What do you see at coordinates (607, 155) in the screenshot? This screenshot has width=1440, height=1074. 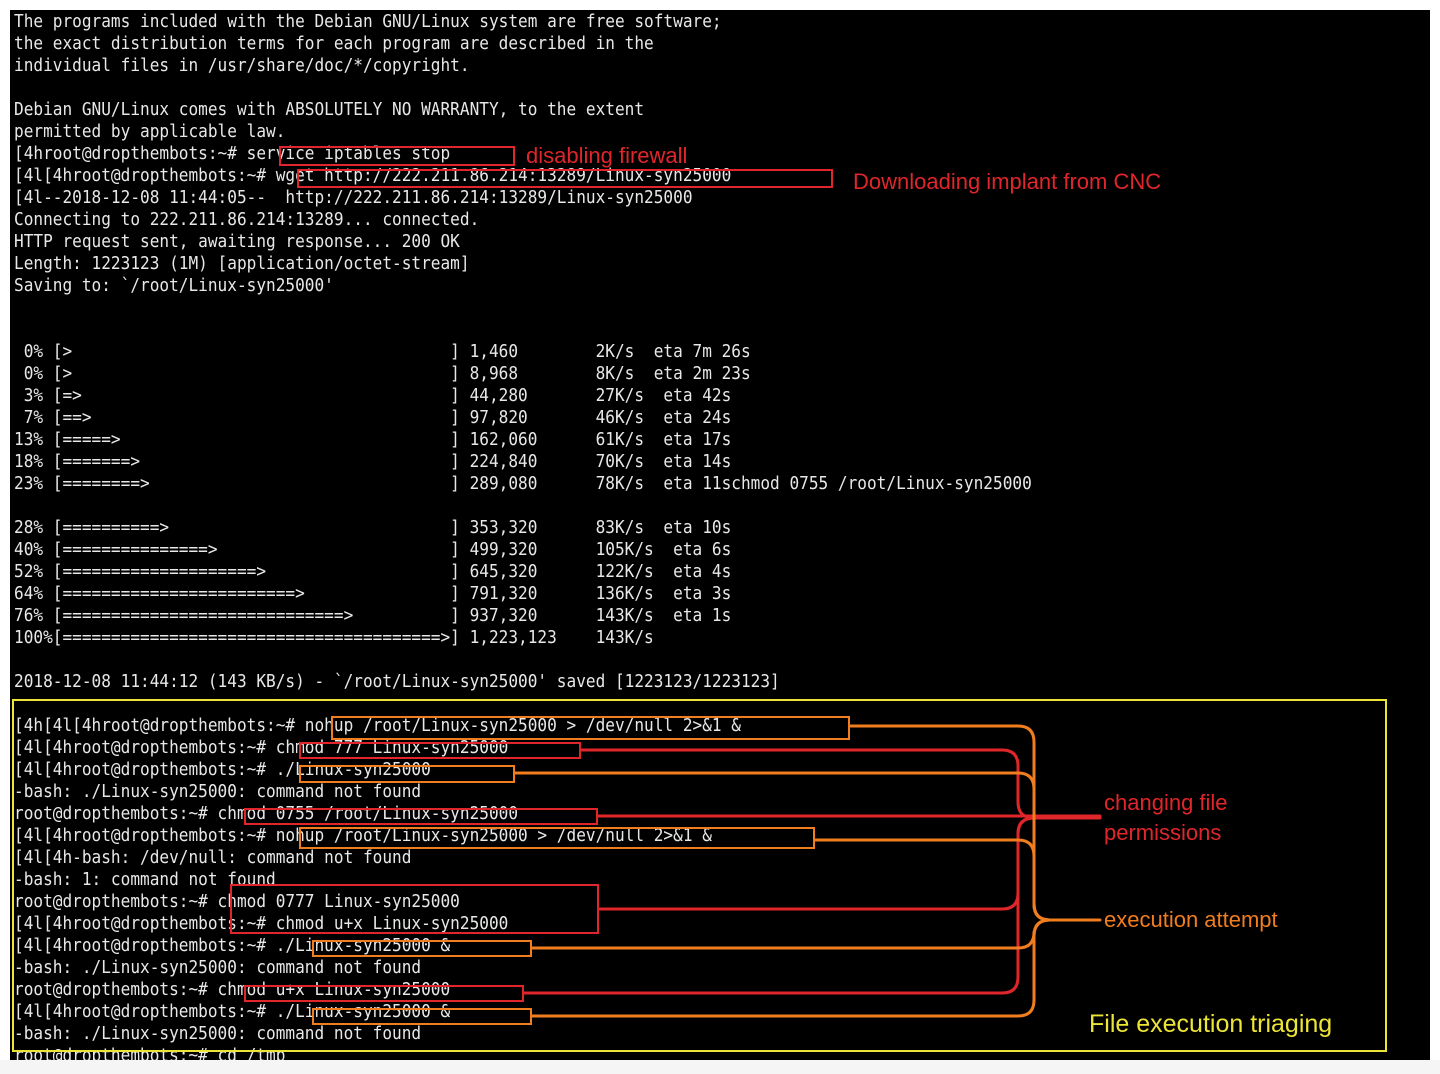 I see `label-disabling-firewall: disabling firewall` at bounding box center [607, 155].